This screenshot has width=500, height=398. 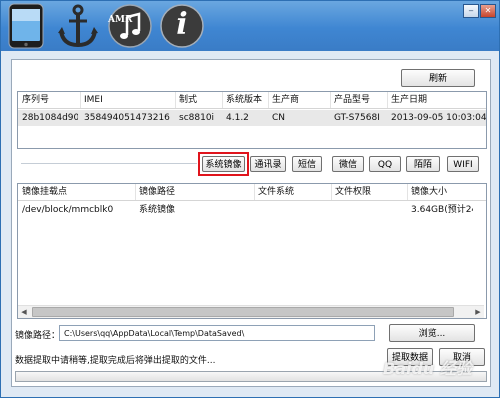 I want to click on horizontal-scrollbar: ◀ ▶, so click(x=251, y=311).